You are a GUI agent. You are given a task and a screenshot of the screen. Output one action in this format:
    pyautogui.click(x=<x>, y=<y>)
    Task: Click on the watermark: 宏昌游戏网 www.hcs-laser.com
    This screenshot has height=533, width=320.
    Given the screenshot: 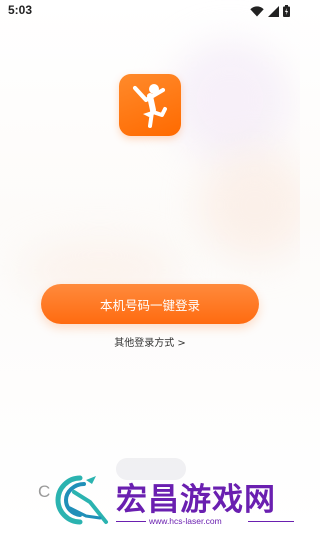 What is the action you would take?
    pyautogui.click(x=175, y=501)
    